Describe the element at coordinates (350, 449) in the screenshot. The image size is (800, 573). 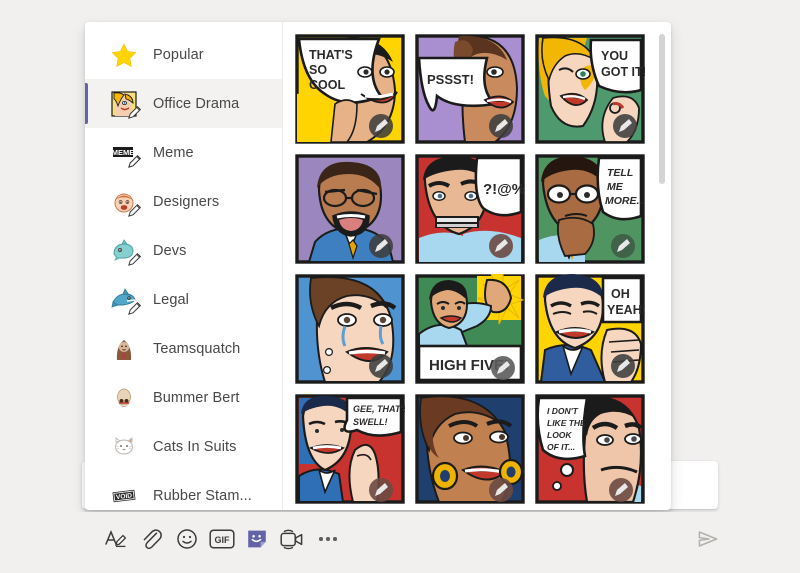
I see `sticker-tile: GEE, THAT'S SWELL!` at that location.